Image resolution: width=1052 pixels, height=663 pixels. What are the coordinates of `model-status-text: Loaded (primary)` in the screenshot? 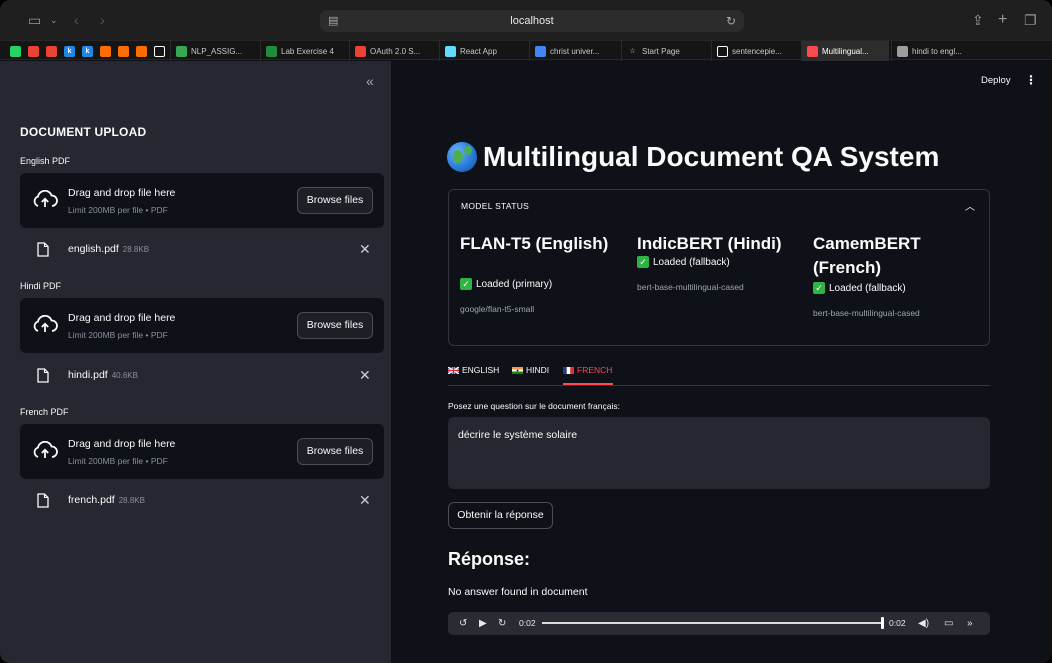 It's located at (514, 284).